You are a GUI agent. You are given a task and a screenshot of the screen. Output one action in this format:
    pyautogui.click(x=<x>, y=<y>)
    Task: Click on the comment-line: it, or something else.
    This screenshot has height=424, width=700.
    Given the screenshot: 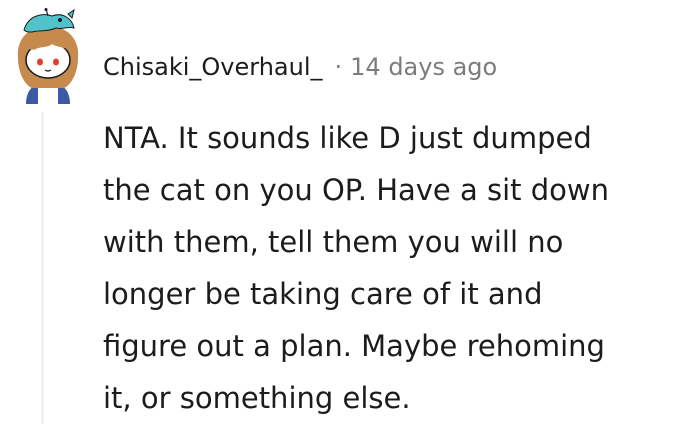 What is the action you would take?
    pyautogui.click(x=257, y=398)
    